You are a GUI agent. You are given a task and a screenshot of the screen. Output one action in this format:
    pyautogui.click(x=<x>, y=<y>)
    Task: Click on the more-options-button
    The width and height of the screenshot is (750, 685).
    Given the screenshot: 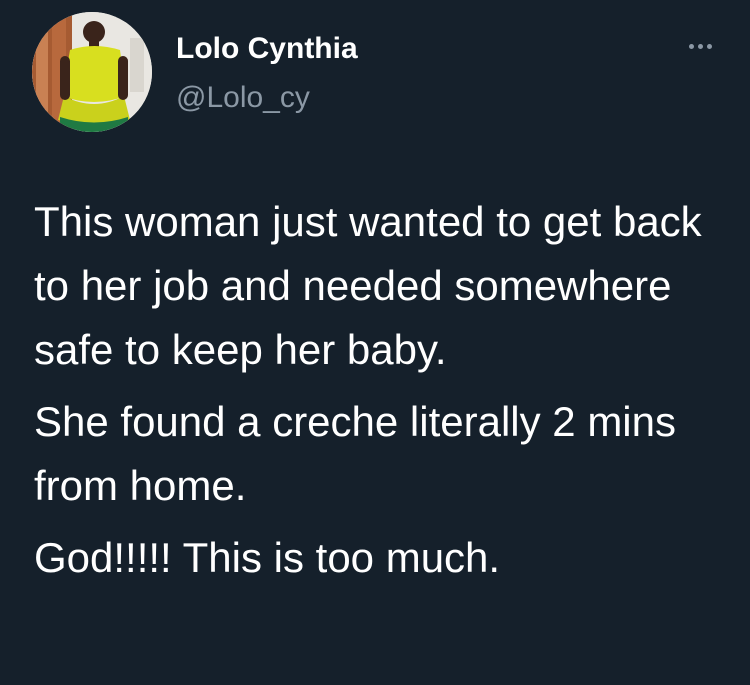 What is the action you would take?
    pyautogui.click(x=700, y=46)
    